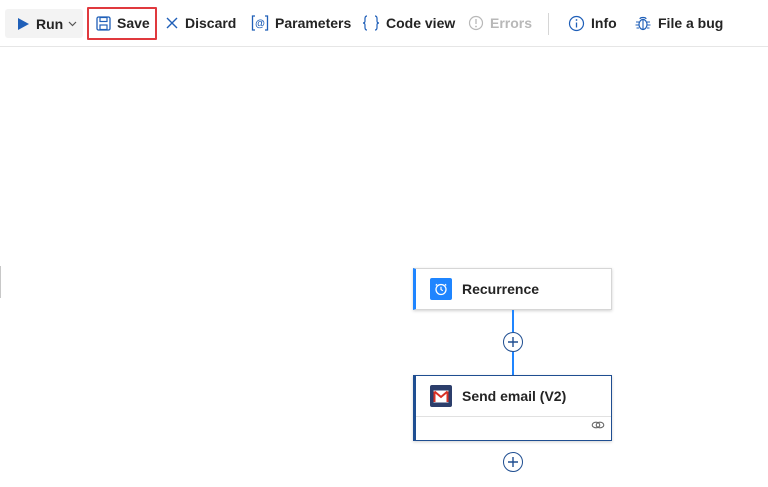 The image size is (768, 487). I want to click on toolbar-divider, so click(548, 24).